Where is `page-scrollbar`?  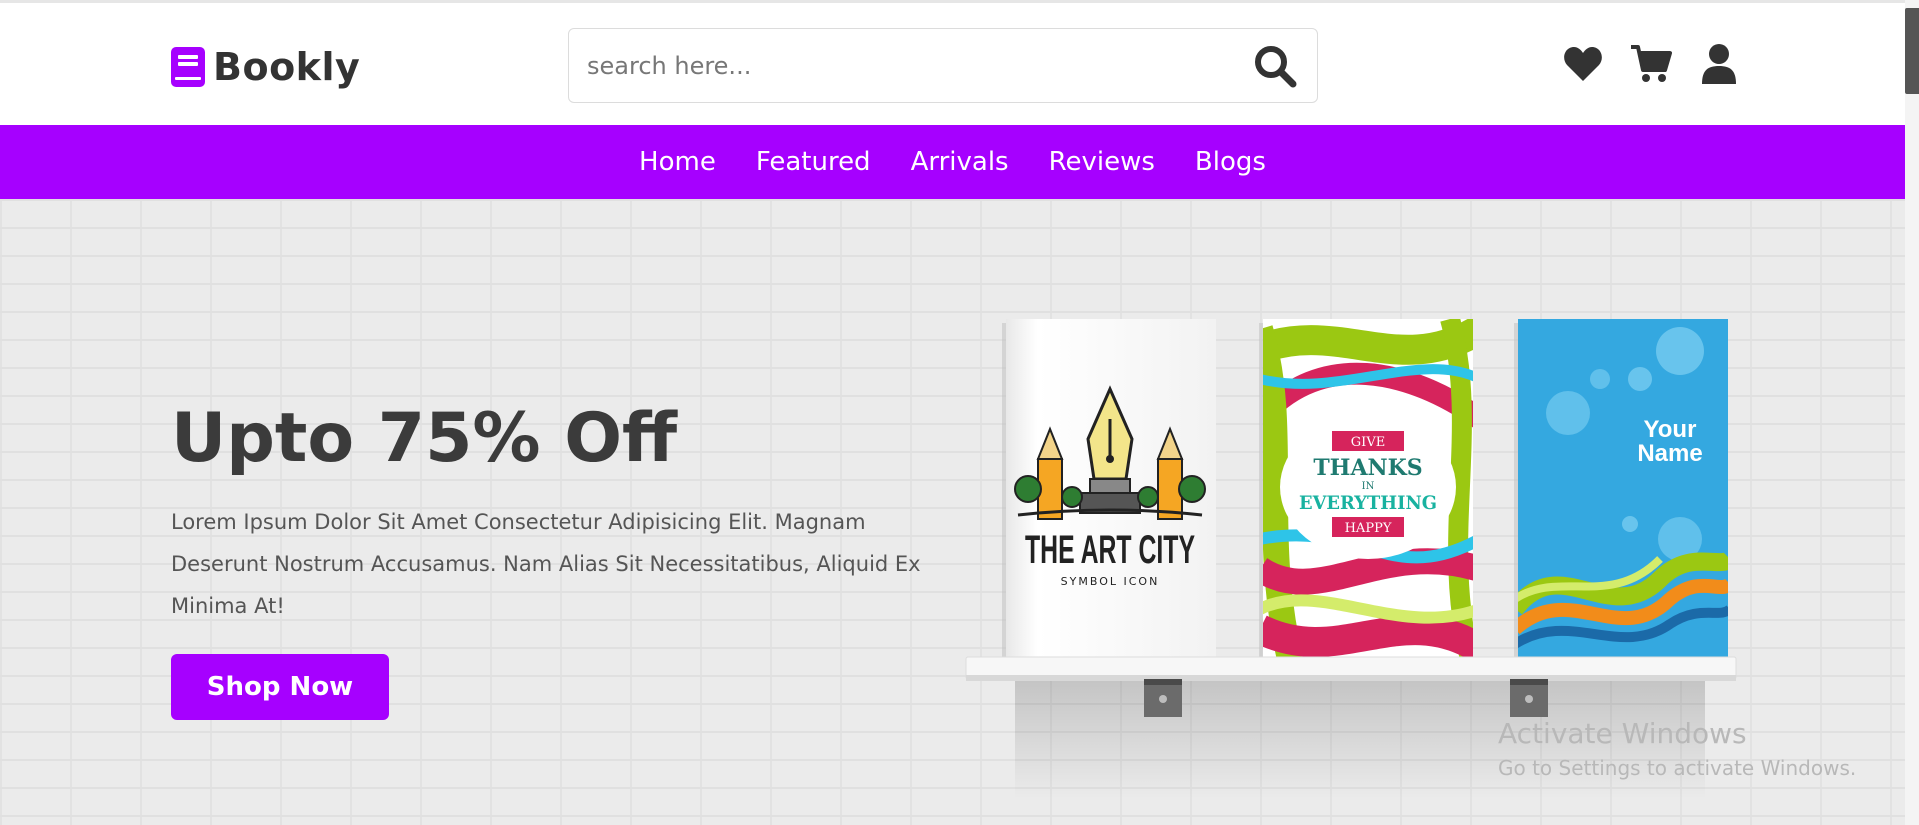 page-scrollbar is located at coordinates (1912, 412).